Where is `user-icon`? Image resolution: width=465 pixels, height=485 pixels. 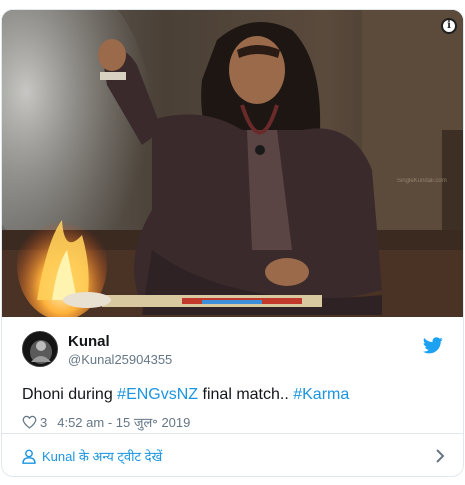
user-icon is located at coordinates (29, 456).